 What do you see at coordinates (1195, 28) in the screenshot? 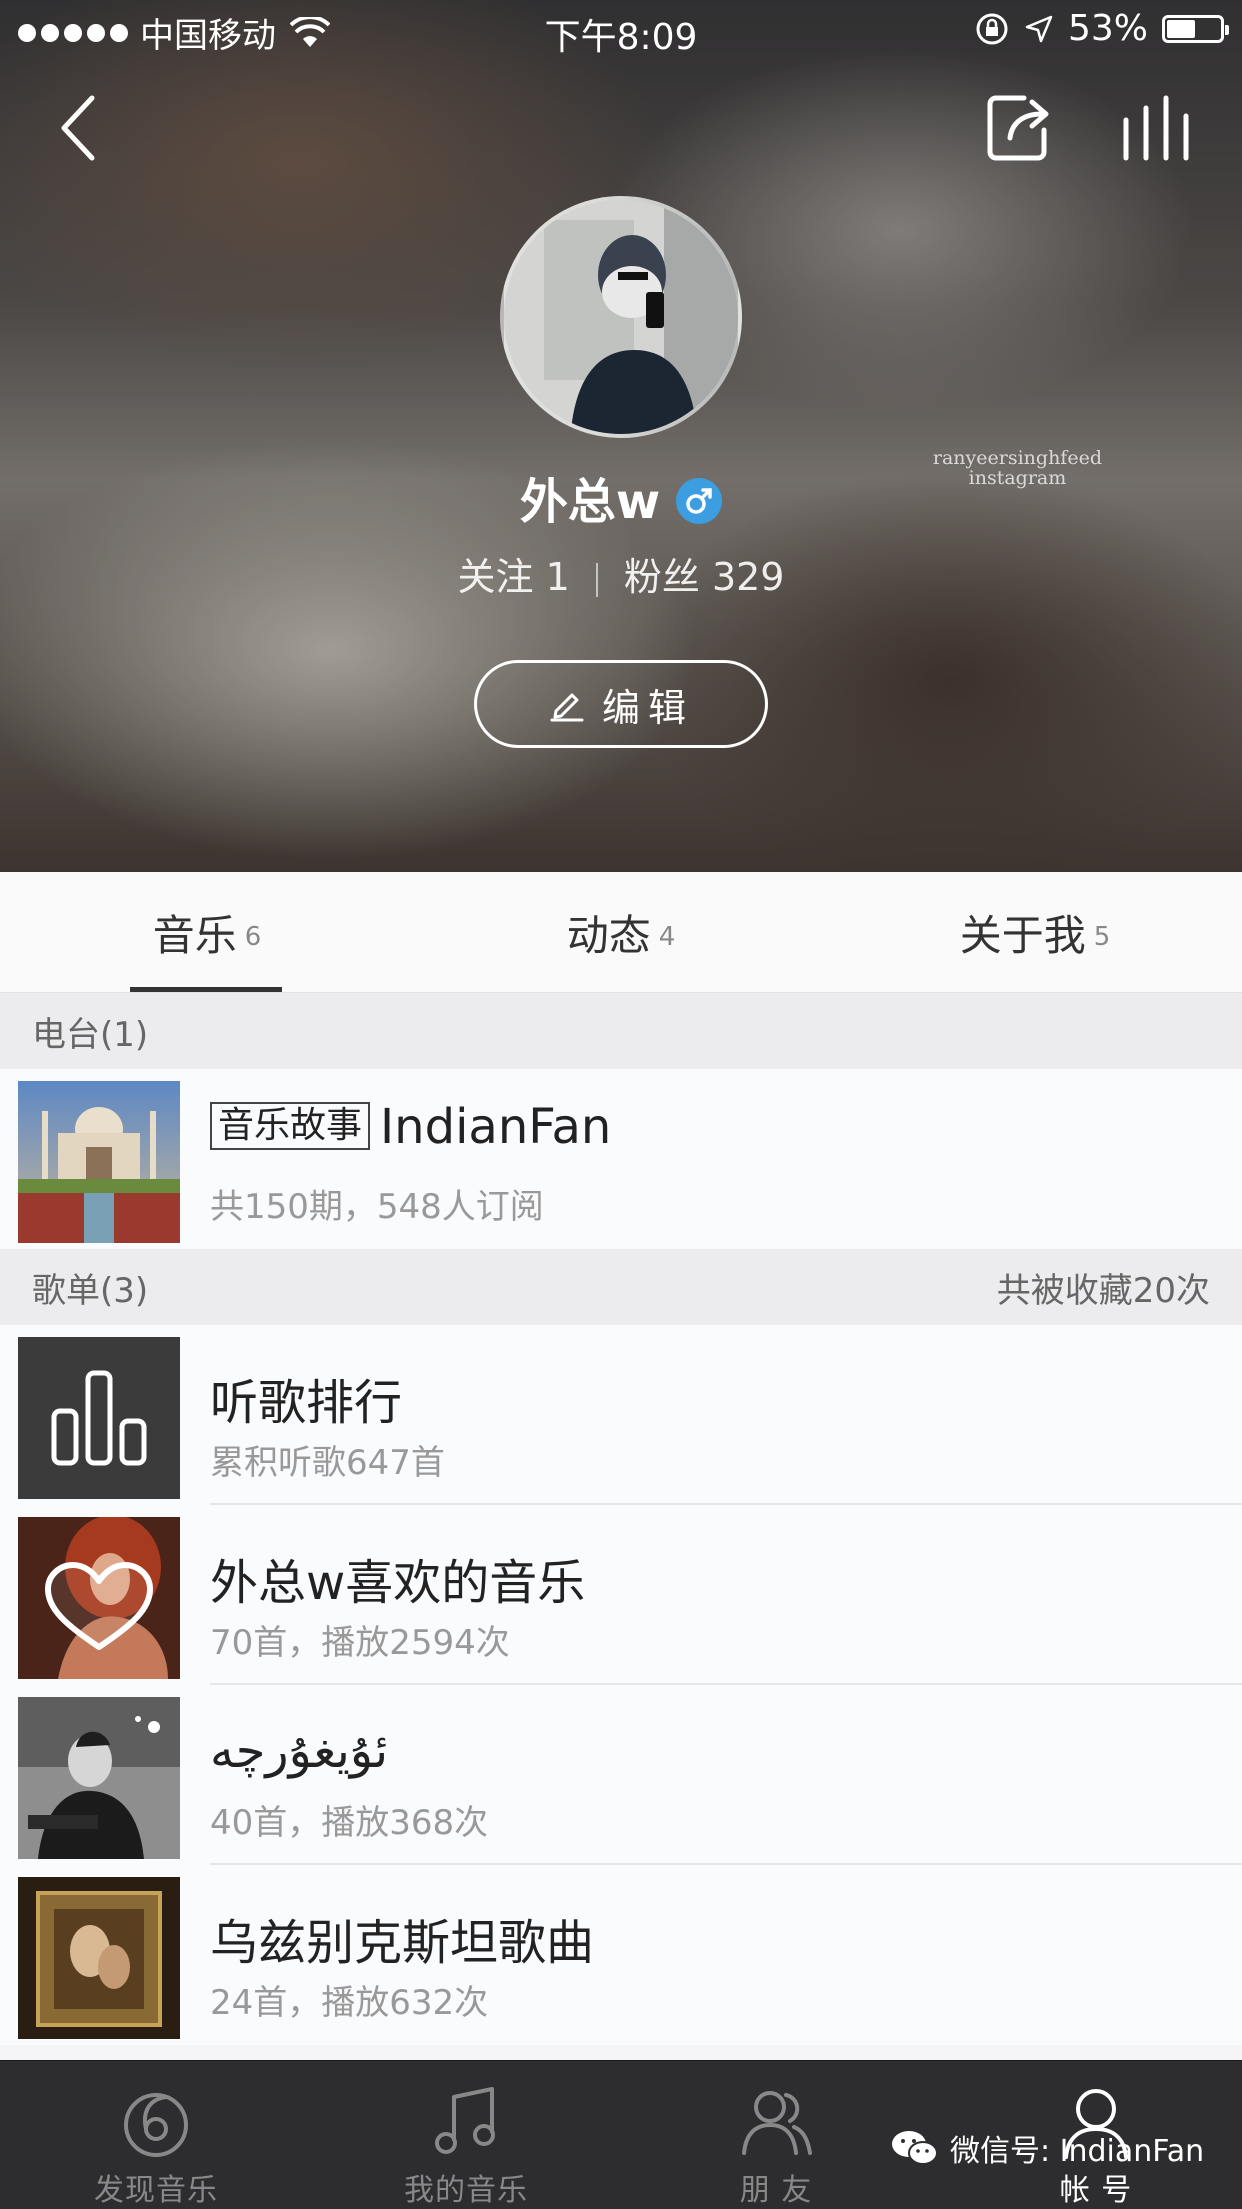
I see `battery-icon` at bounding box center [1195, 28].